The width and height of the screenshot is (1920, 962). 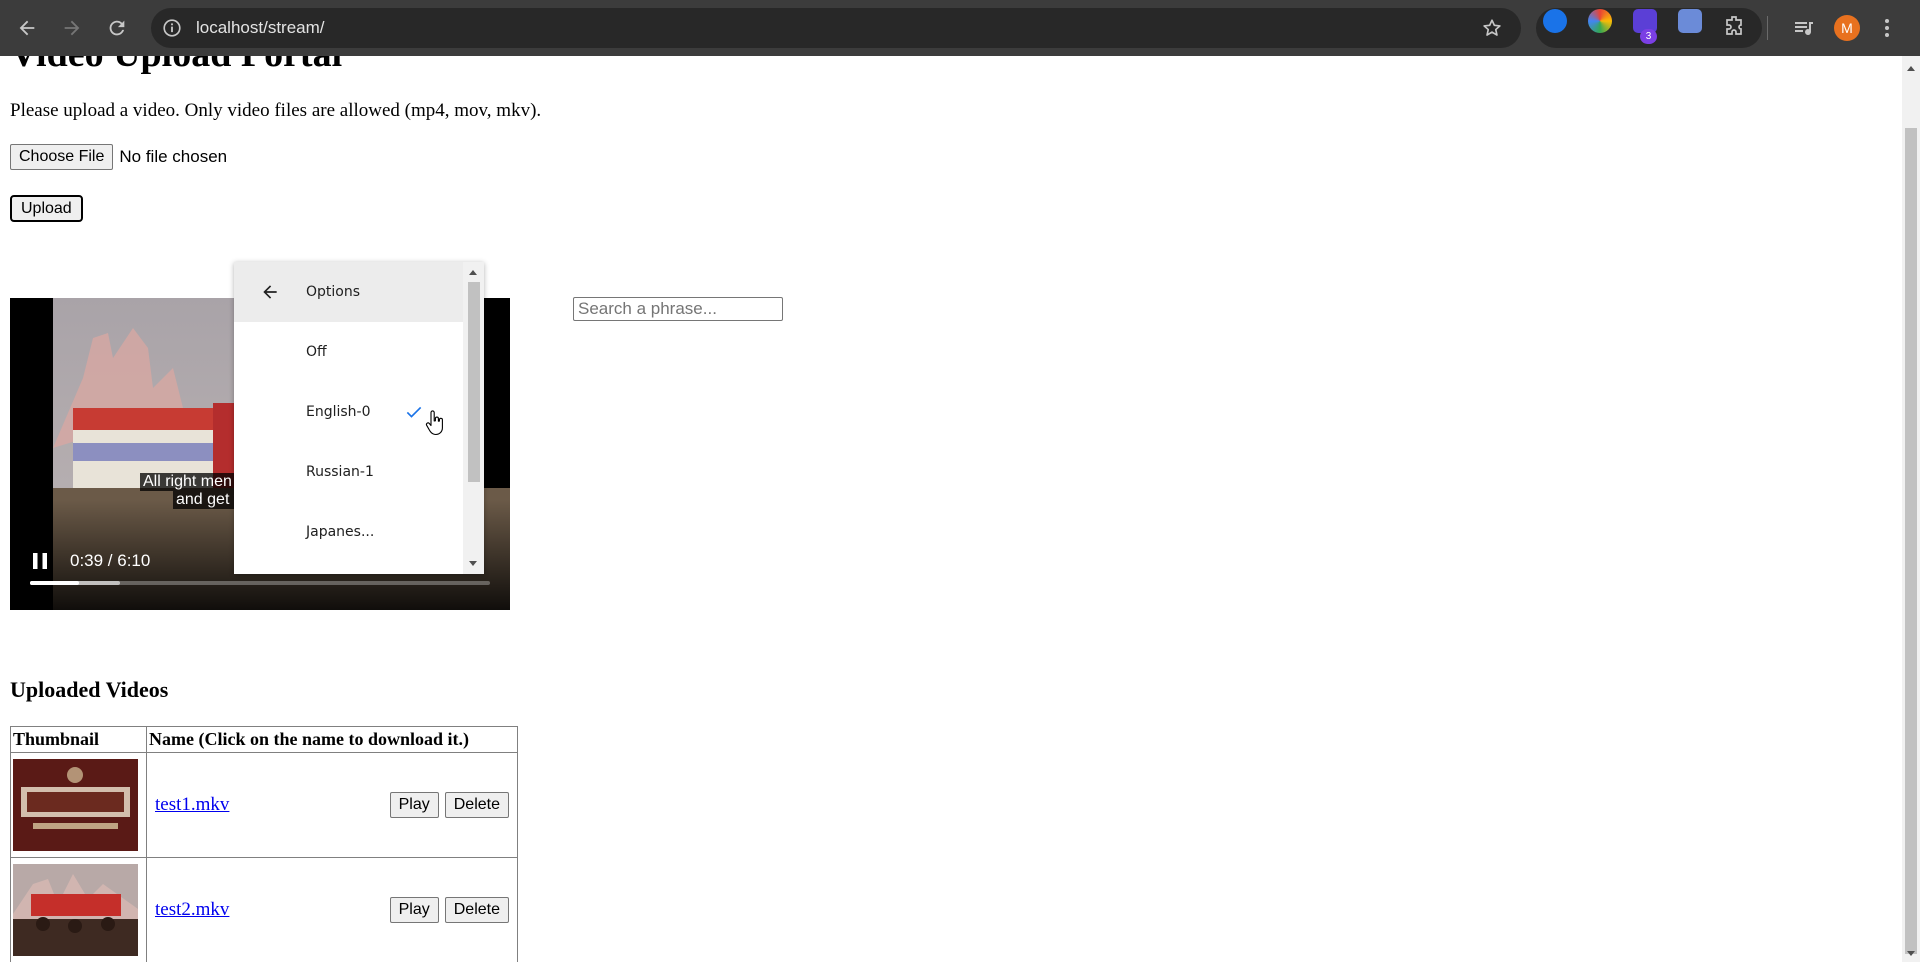 I want to click on menu-scroll-thumb, so click(x=474, y=382).